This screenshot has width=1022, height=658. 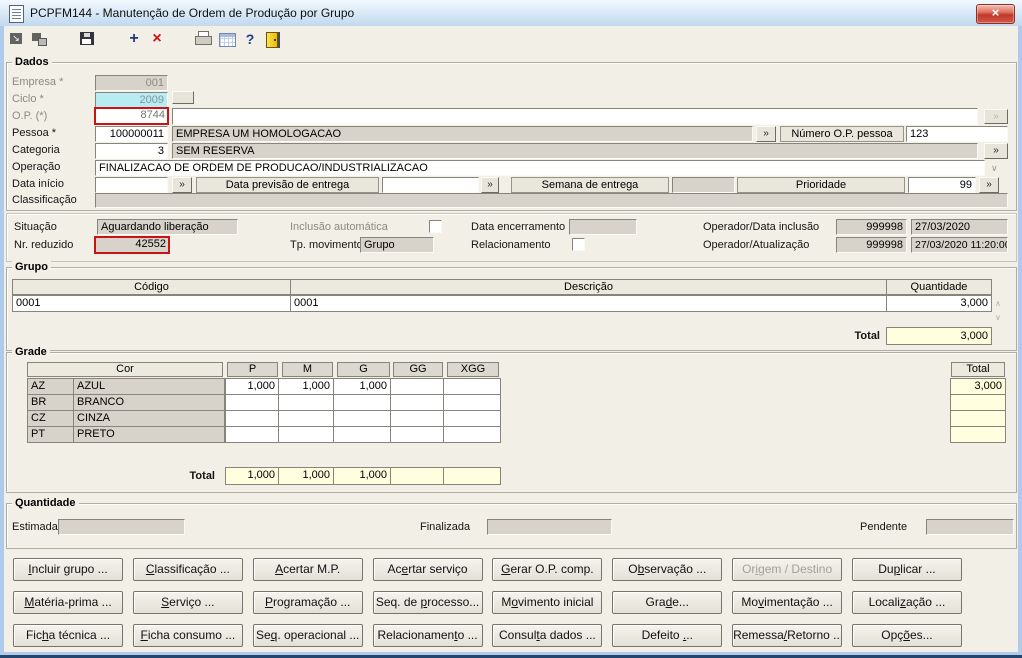 I want to click on door-glyph, so click(x=272, y=40).